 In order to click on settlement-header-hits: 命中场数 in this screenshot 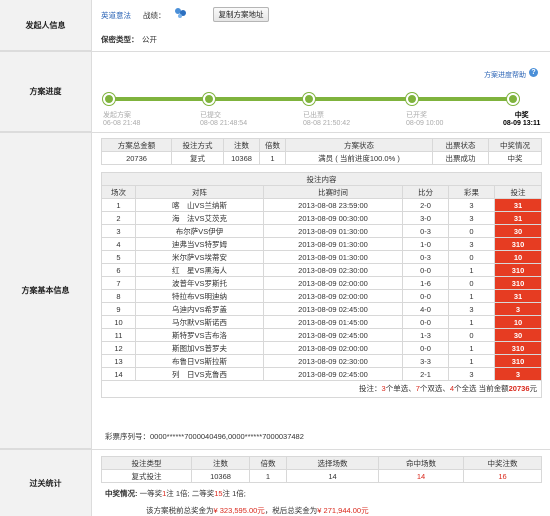, I will do `click(421, 463)`.